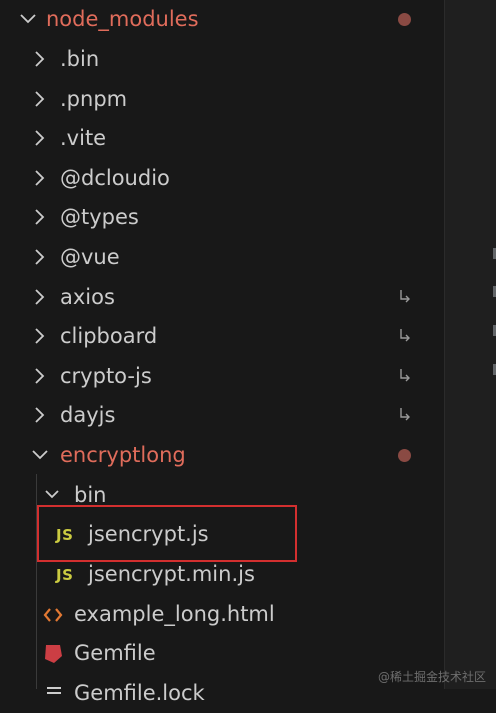  Describe the element at coordinates (222, 59) in the screenshot. I see `tree-item-bin: .bin` at that location.